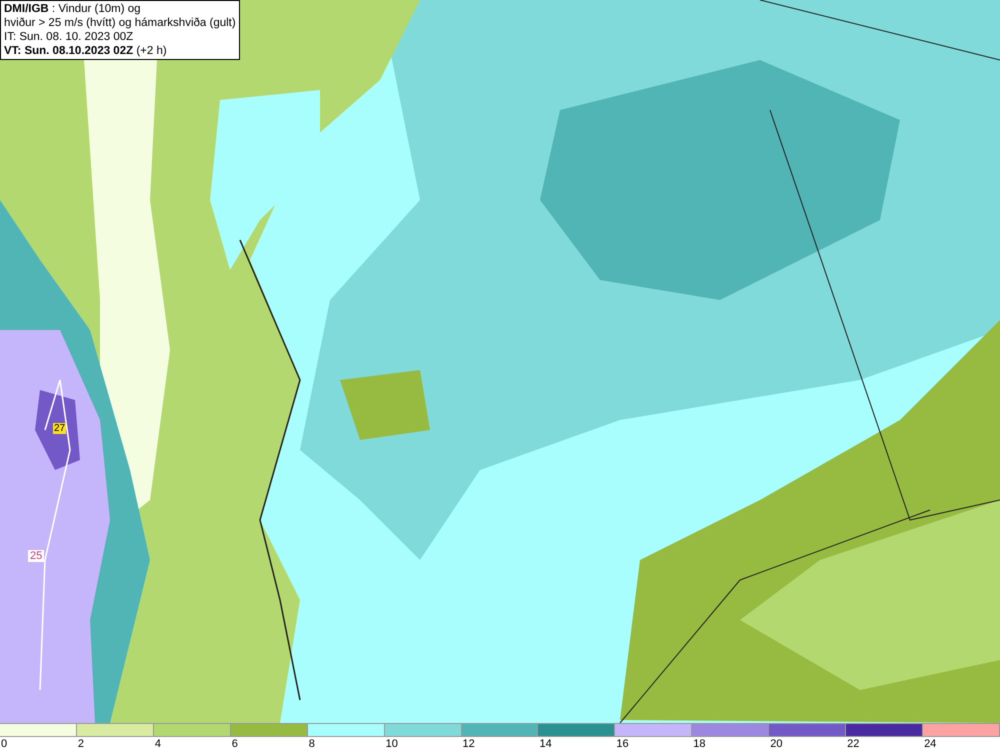 Image resolution: width=1000 pixels, height=753 pixels. What do you see at coordinates (59, 428) in the screenshot?
I see `map-label: 27` at bounding box center [59, 428].